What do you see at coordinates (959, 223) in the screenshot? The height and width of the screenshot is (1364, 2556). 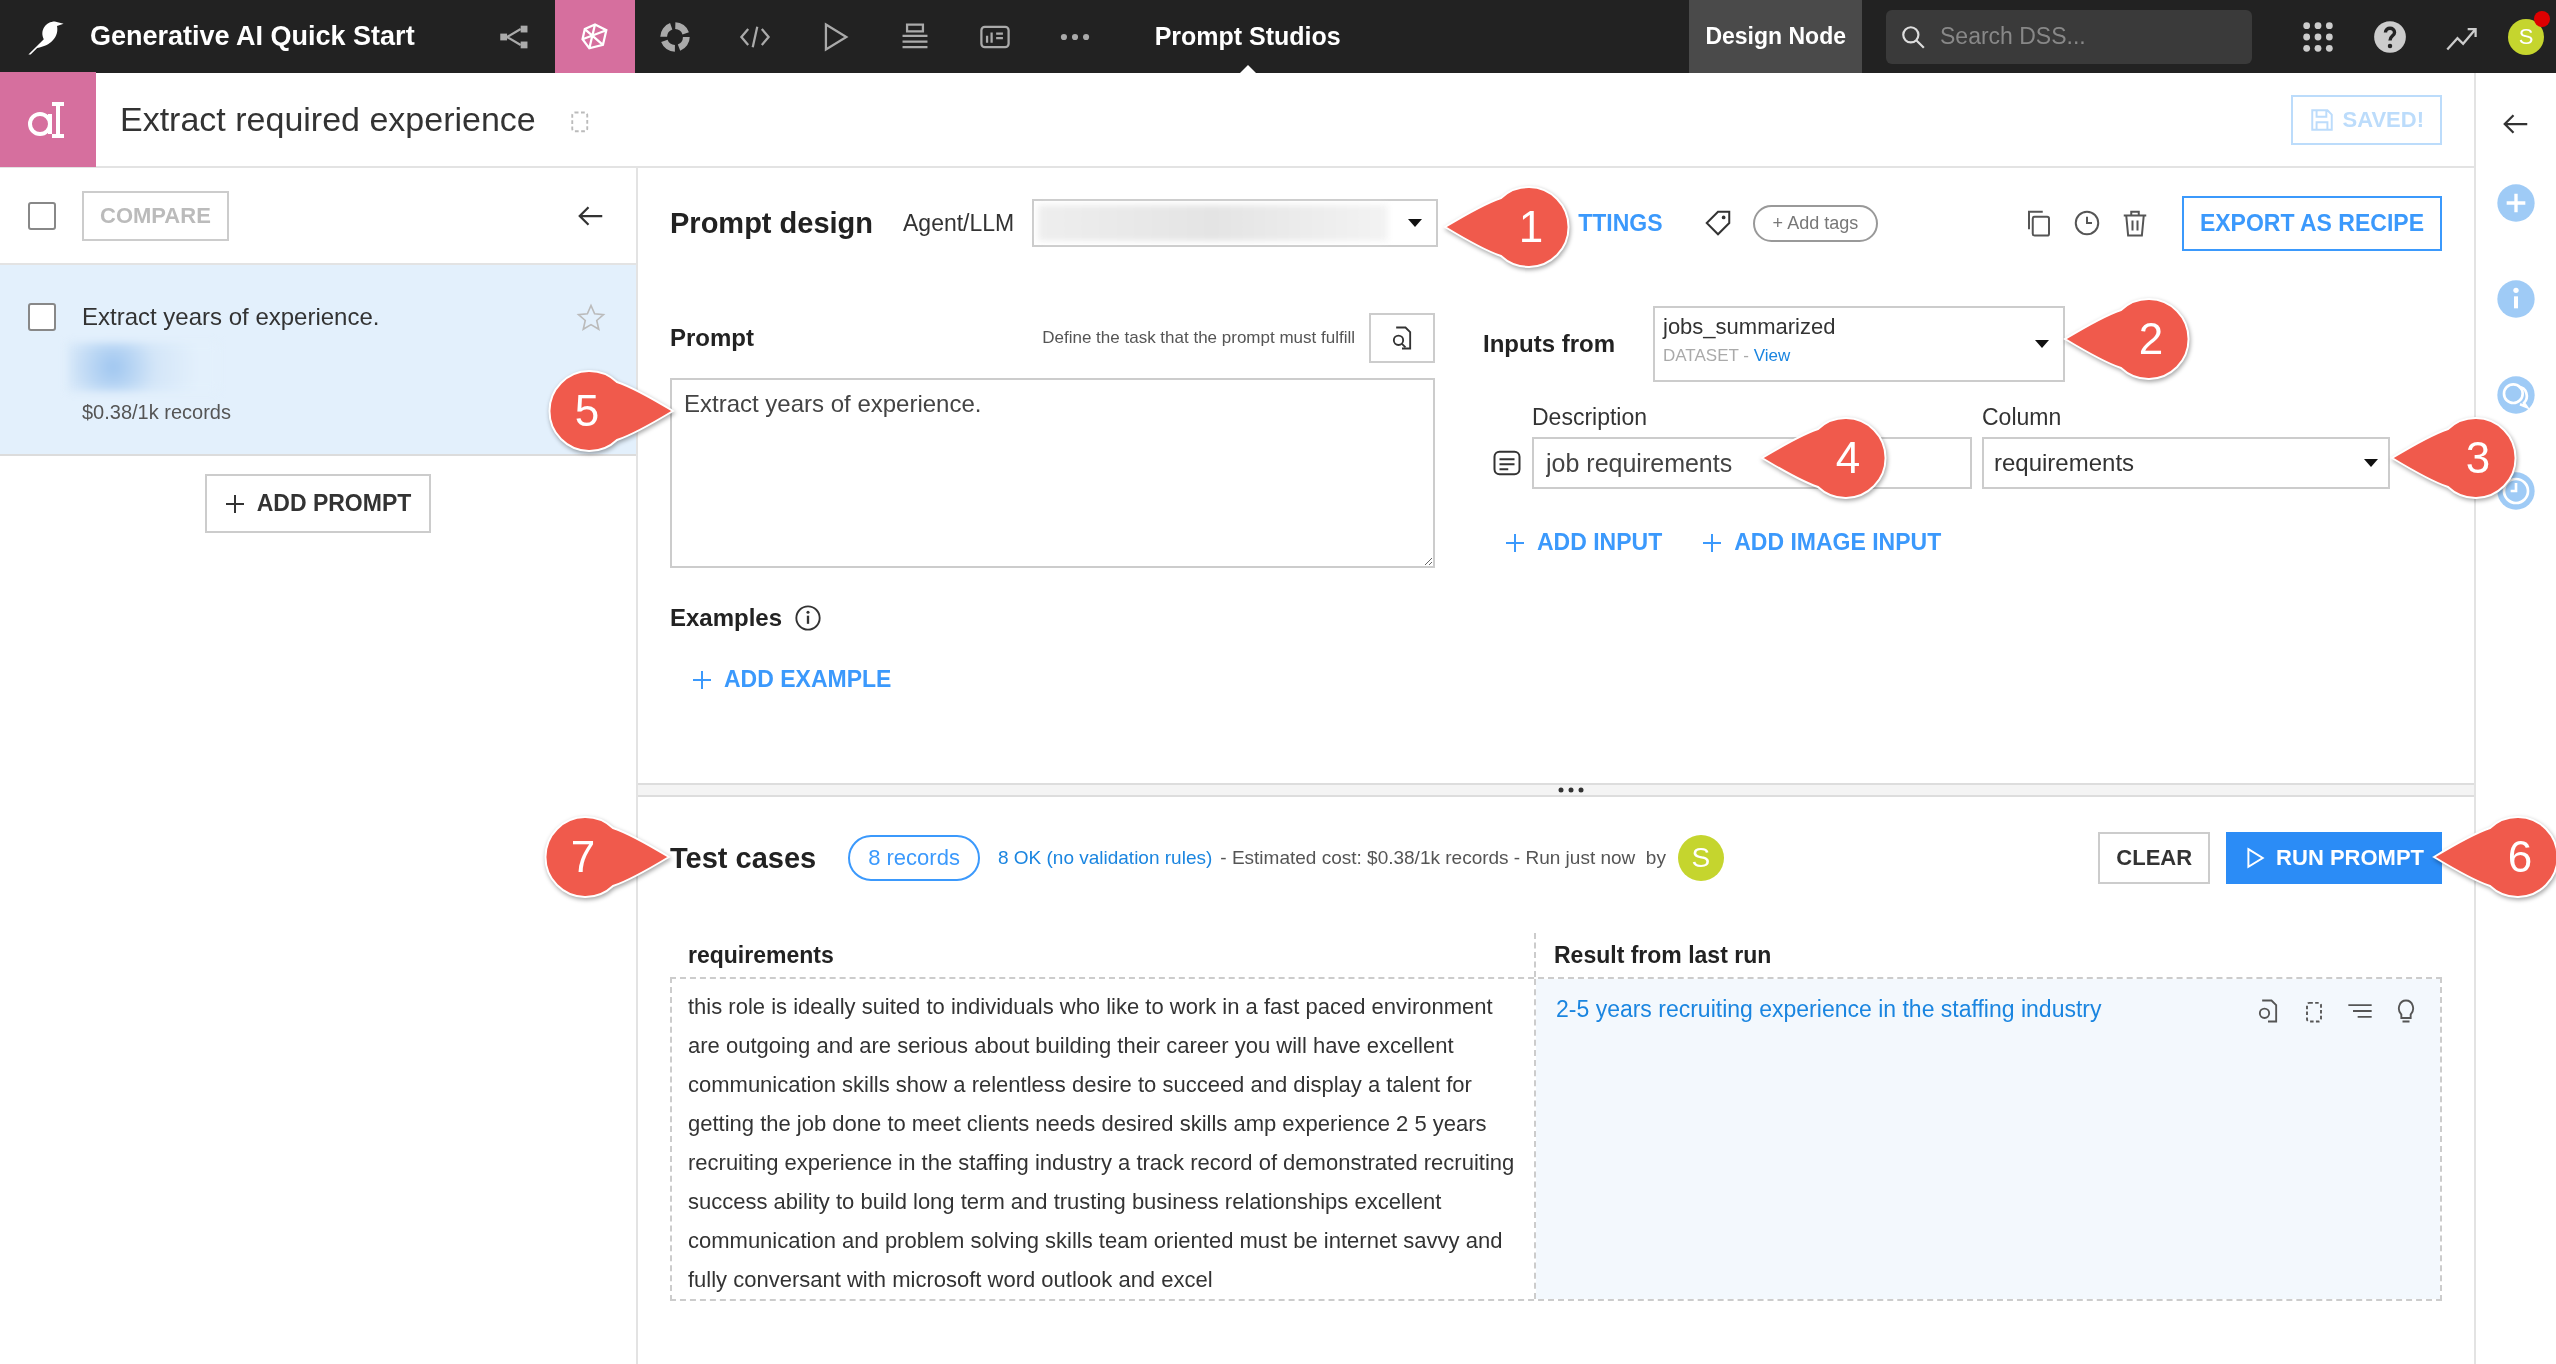 I see `field-label: Agent/LLM` at bounding box center [959, 223].